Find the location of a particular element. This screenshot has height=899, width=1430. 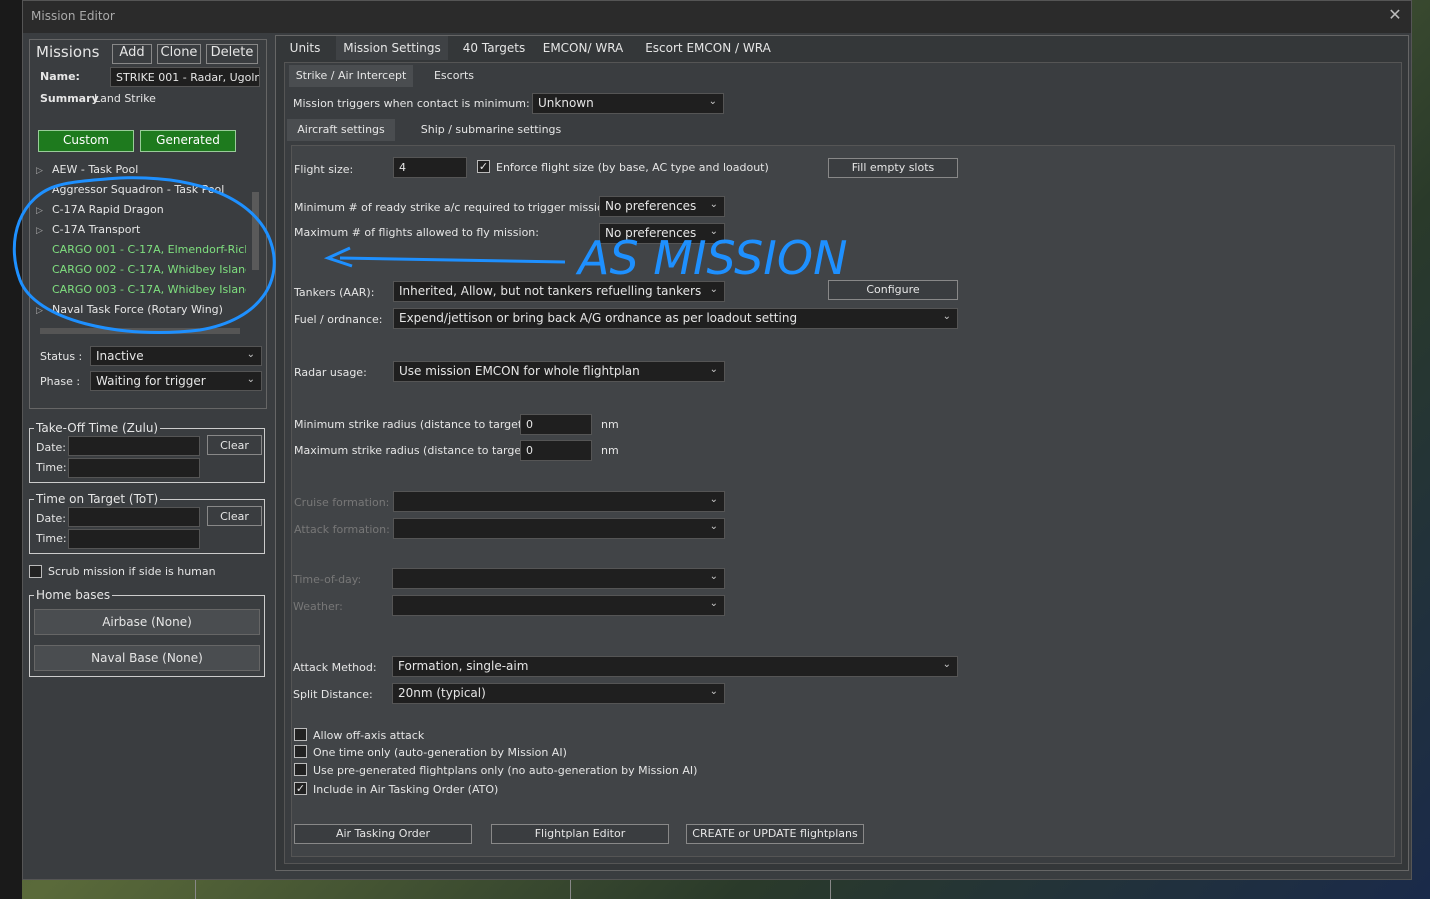

naval-base-button: Naval Base (None) is located at coordinates (147, 658).